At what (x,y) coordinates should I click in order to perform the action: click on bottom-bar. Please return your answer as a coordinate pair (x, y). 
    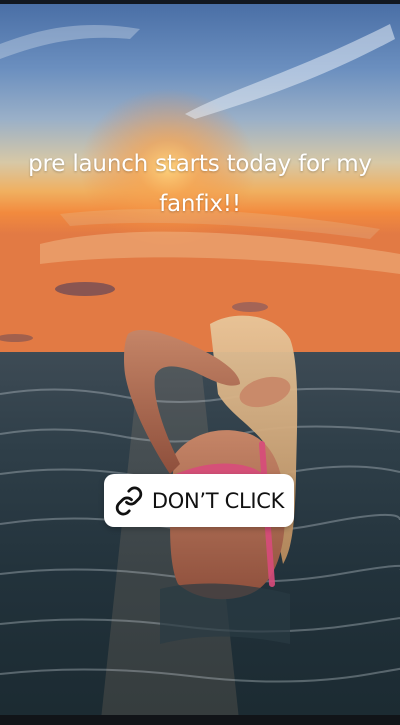
    Looking at the image, I should click on (200, 720).